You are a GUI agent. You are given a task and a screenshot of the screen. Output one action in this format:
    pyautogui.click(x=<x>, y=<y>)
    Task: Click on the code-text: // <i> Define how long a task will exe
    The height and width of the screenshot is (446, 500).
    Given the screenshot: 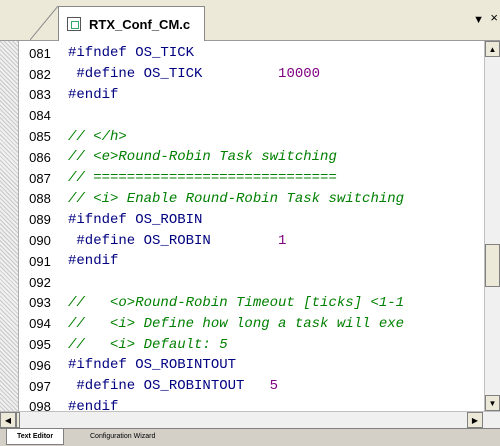 What is the action you would take?
    pyautogui.click(x=233, y=324)
    